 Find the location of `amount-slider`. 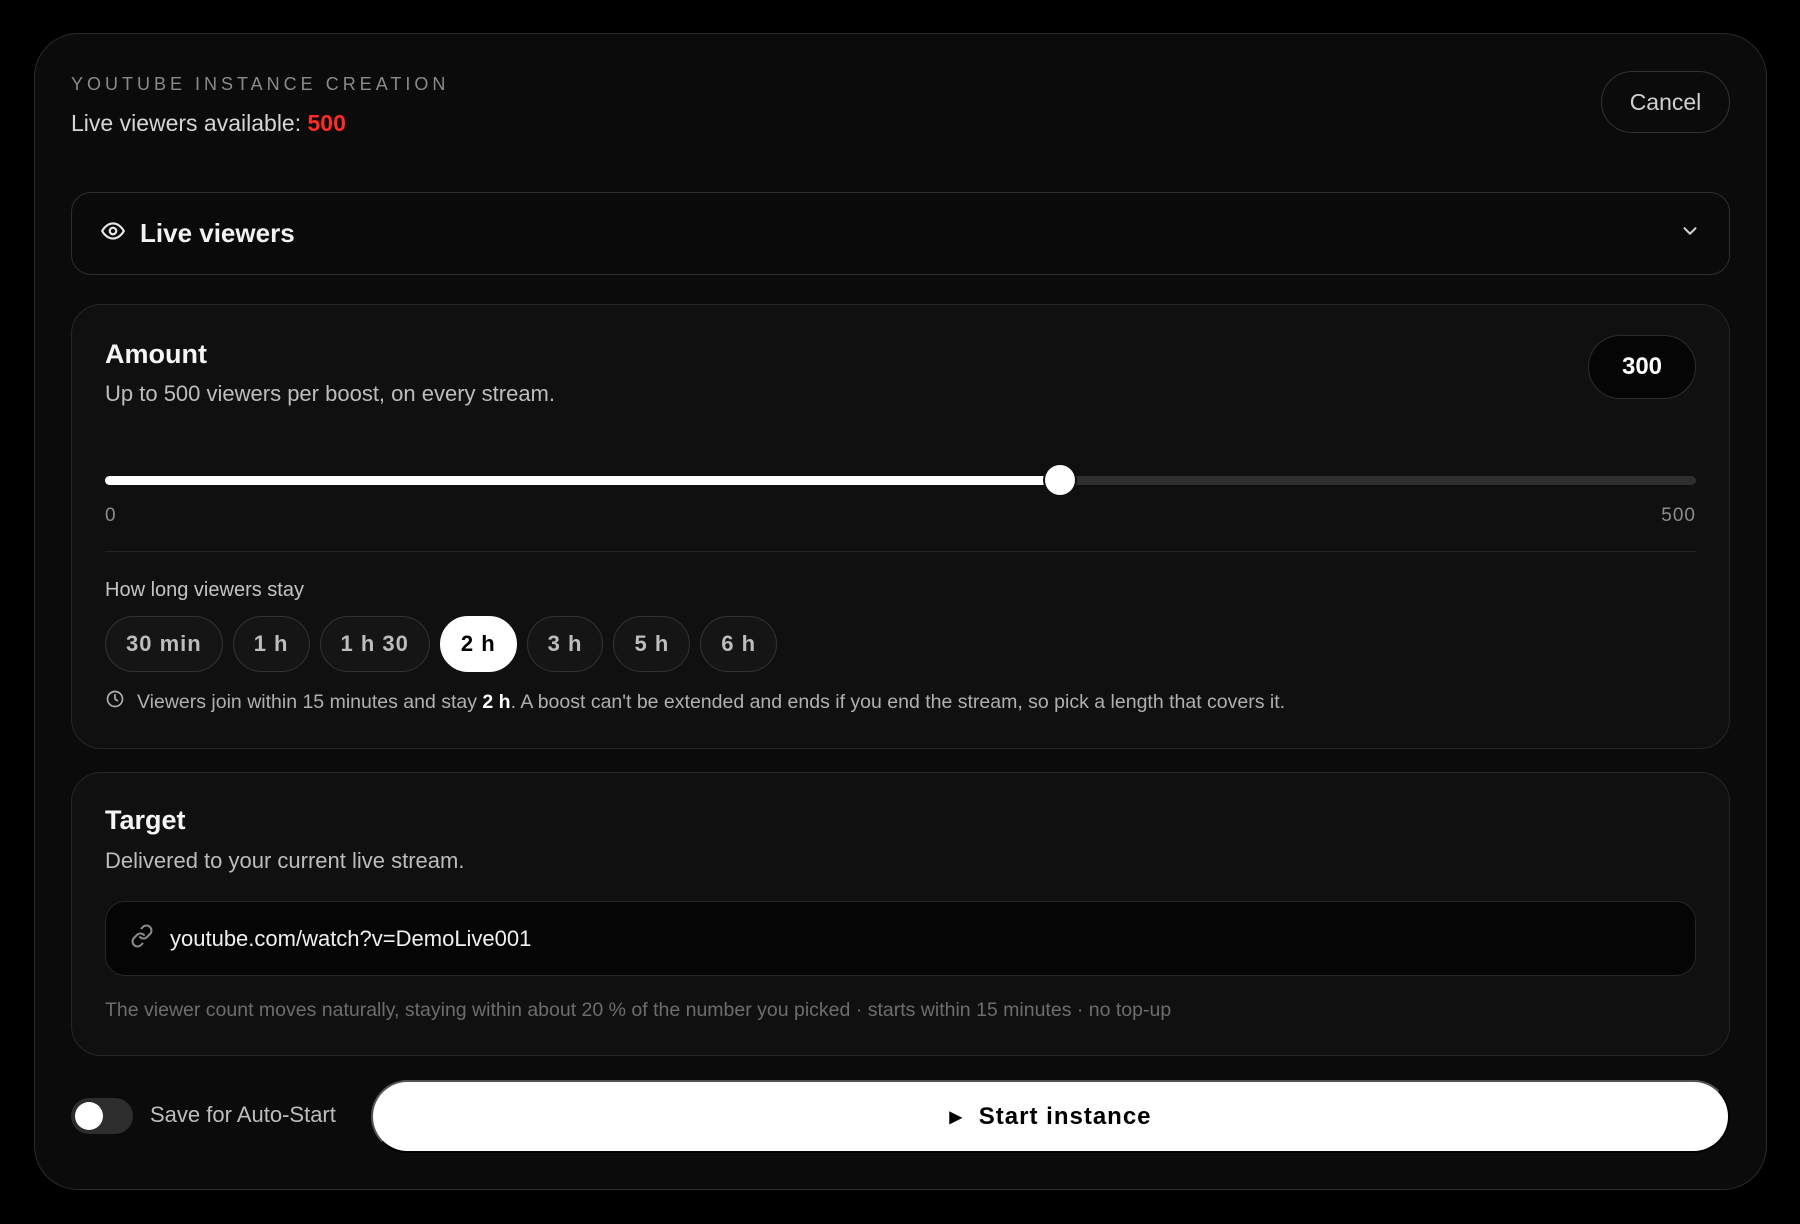

amount-slider is located at coordinates (900, 480).